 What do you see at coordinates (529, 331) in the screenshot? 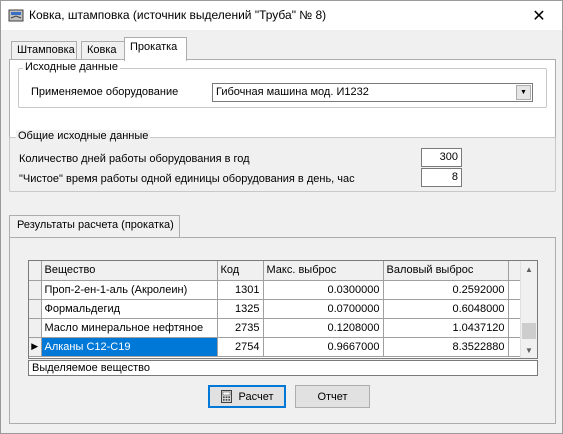
I see `scroll-thumb` at bounding box center [529, 331].